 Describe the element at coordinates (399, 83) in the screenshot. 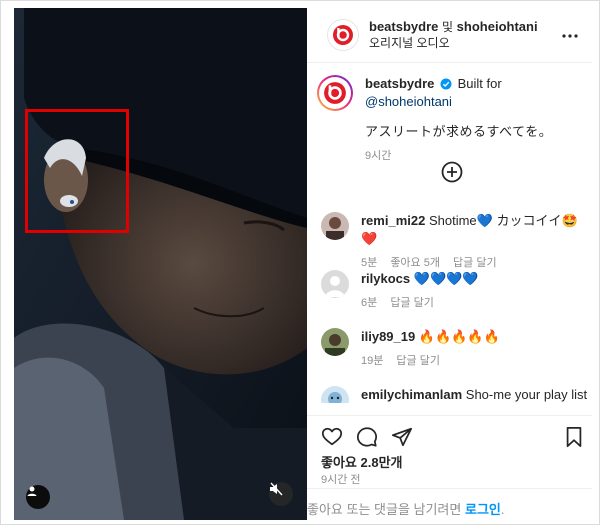

I see `caption-username: beatsbydre` at that location.